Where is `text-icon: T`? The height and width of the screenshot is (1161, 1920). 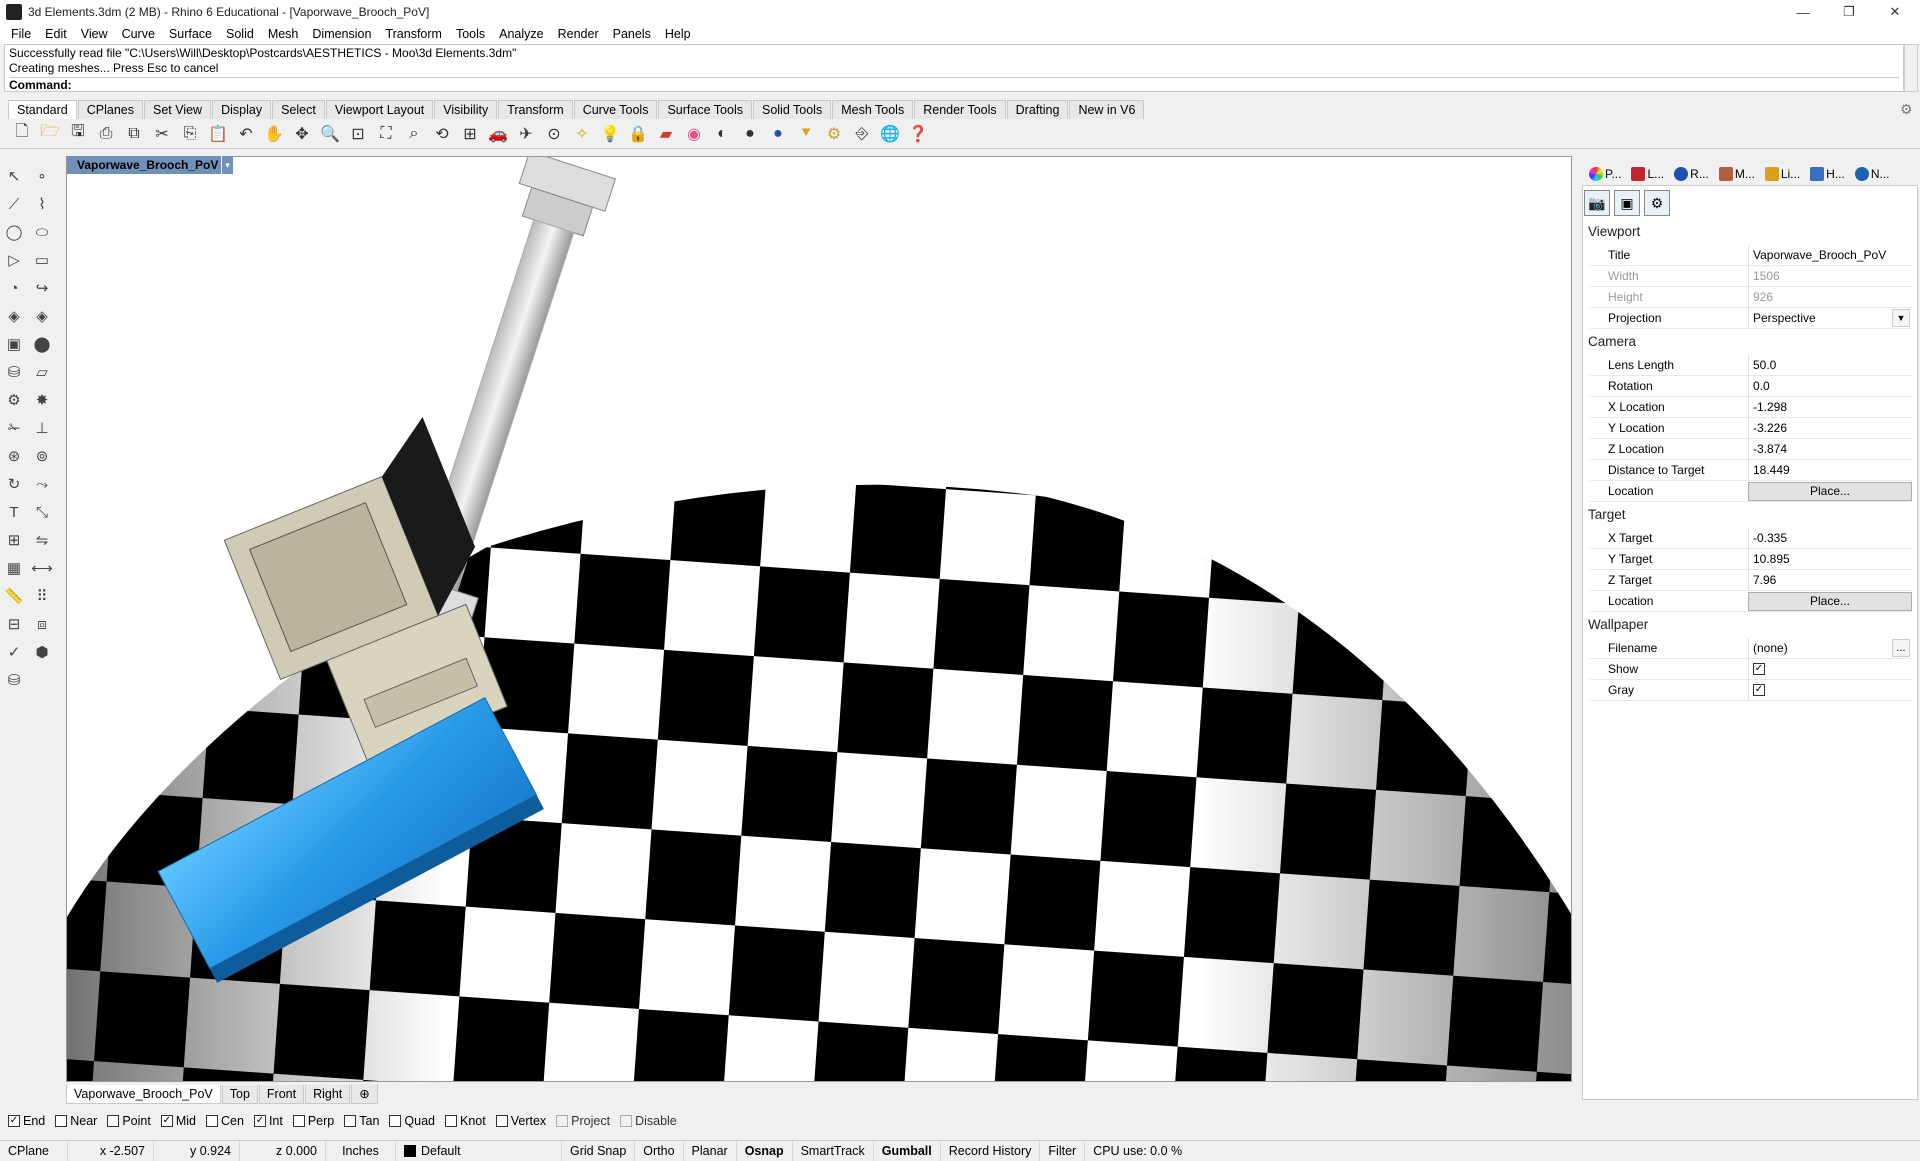 text-icon: T is located at coordinates (14, 512).